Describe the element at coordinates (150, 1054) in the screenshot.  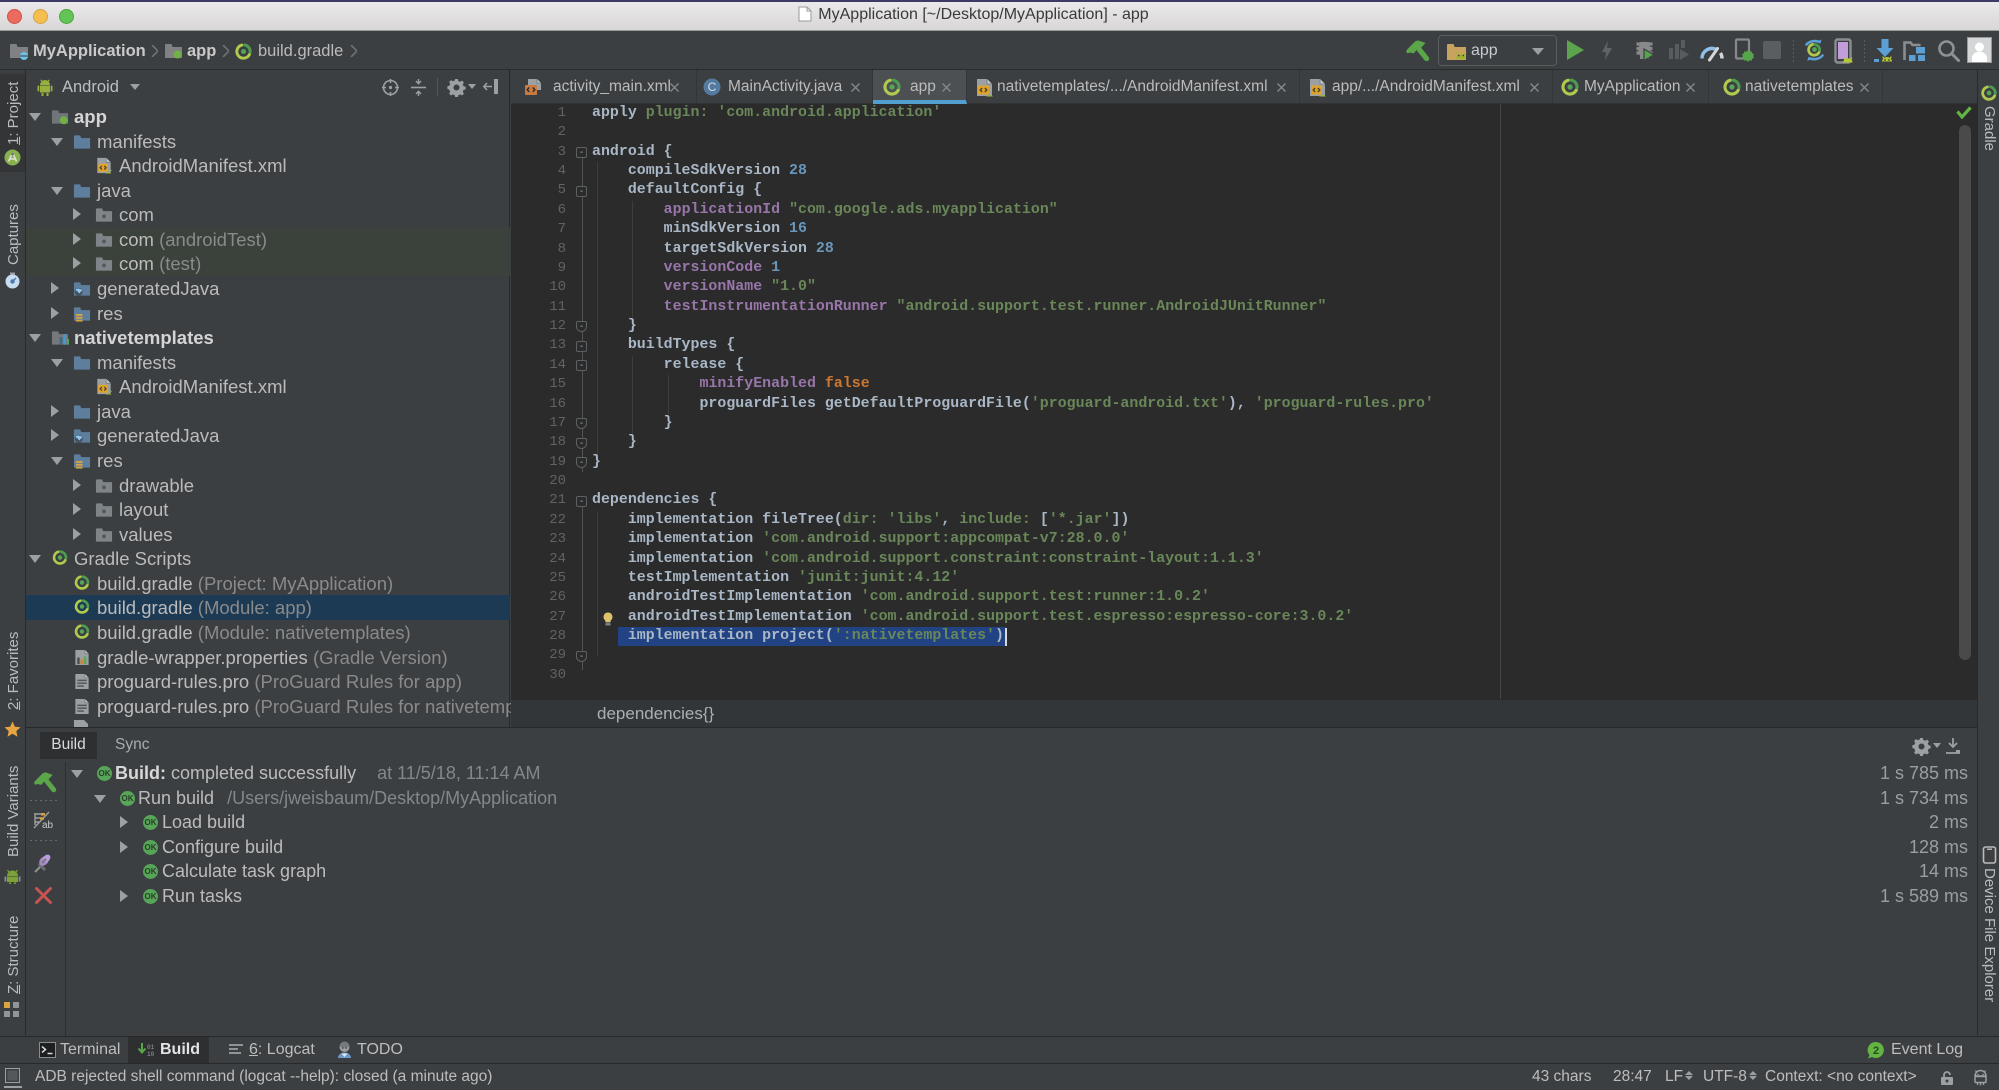
I see `svg-text: 10` at that location.